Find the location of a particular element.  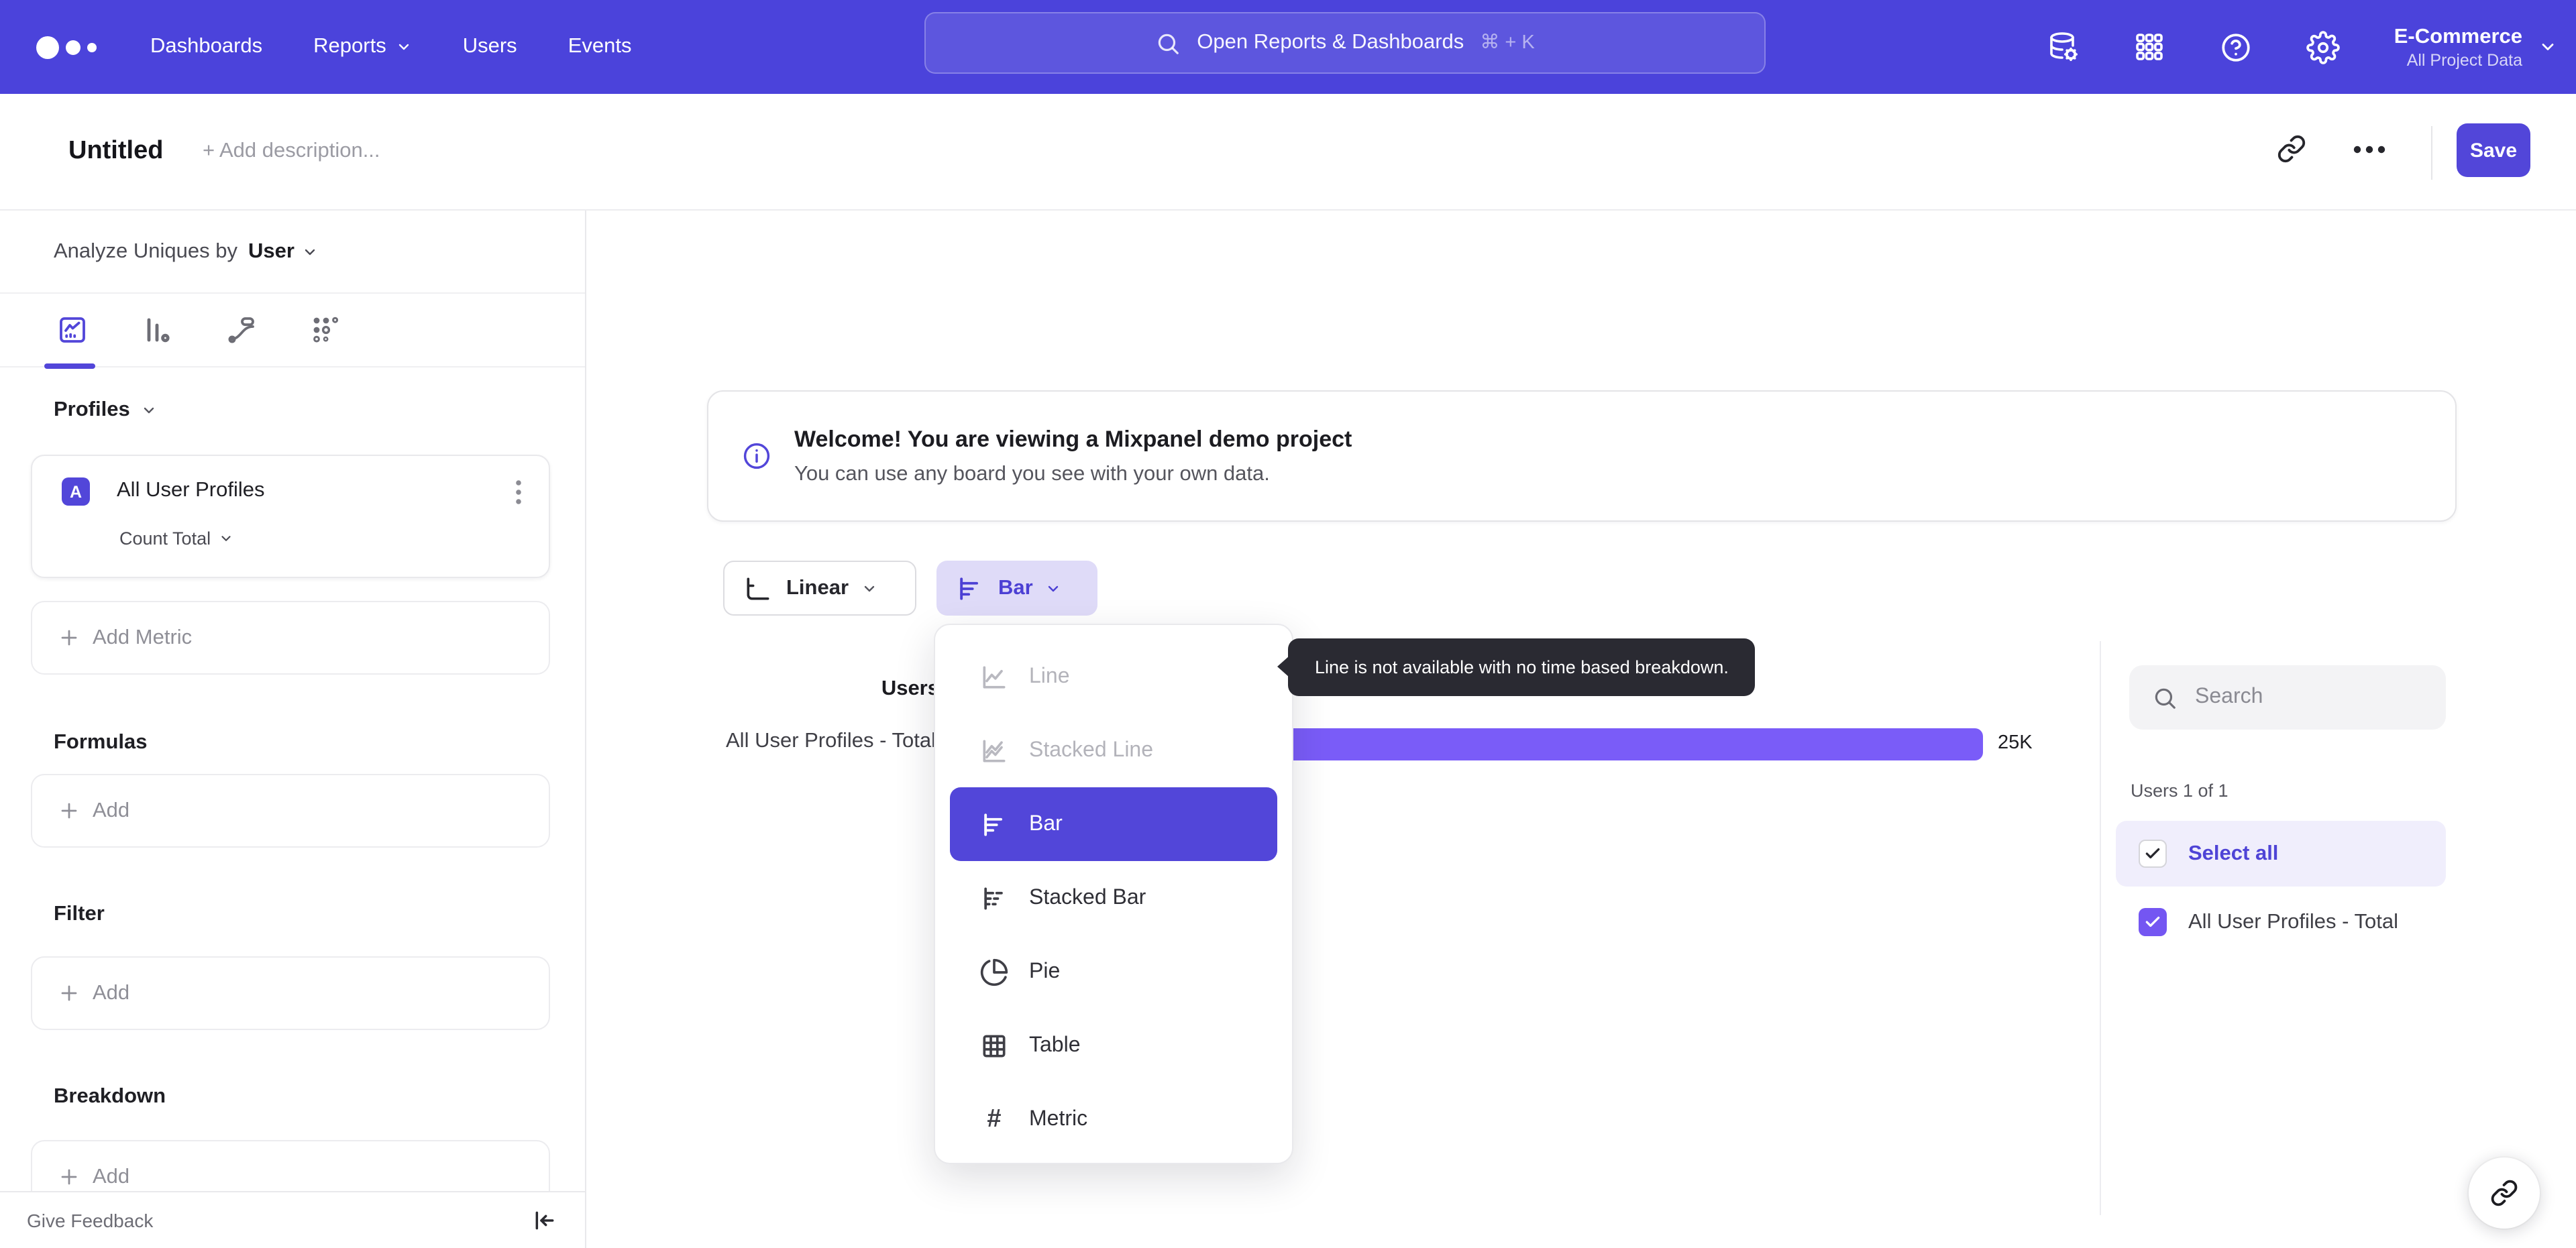

metric-menu-icon is located at coordinates (518, 492).